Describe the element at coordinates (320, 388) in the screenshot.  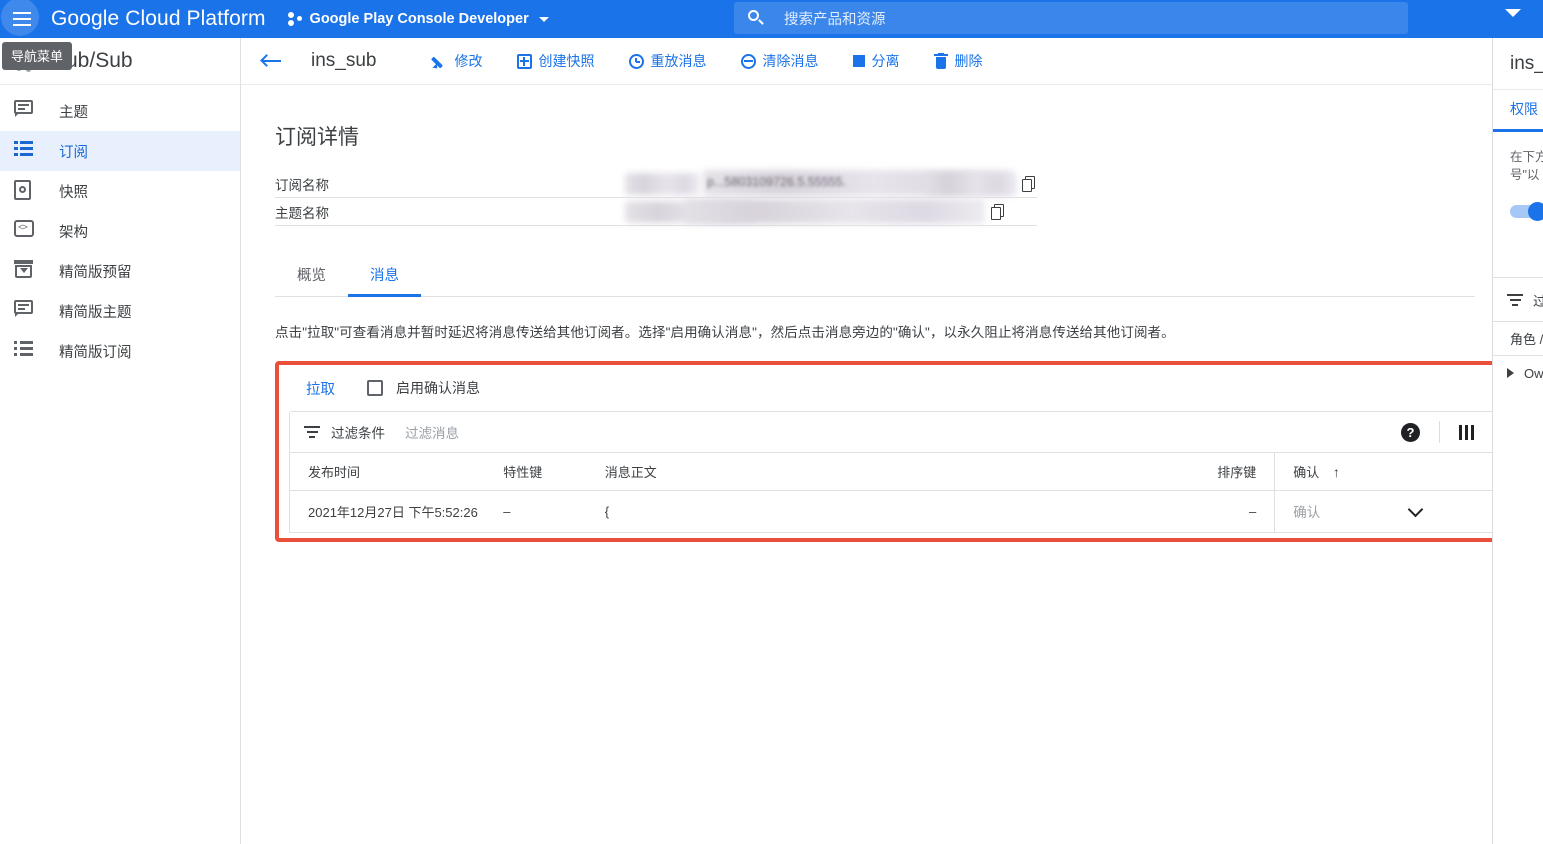
I see `pull-button: 拉取` at that location.